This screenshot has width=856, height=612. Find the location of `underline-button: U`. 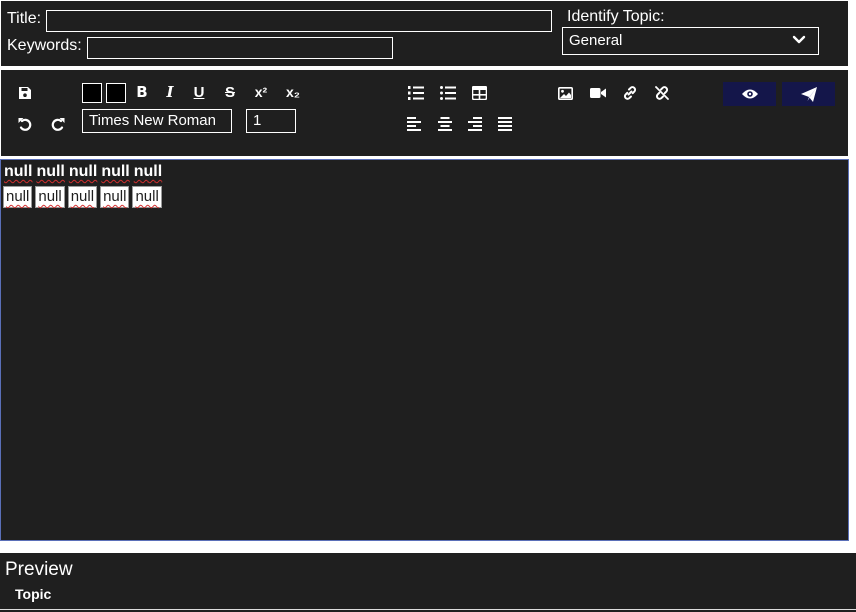

underline-button: U is located at coordinates (199, 92).